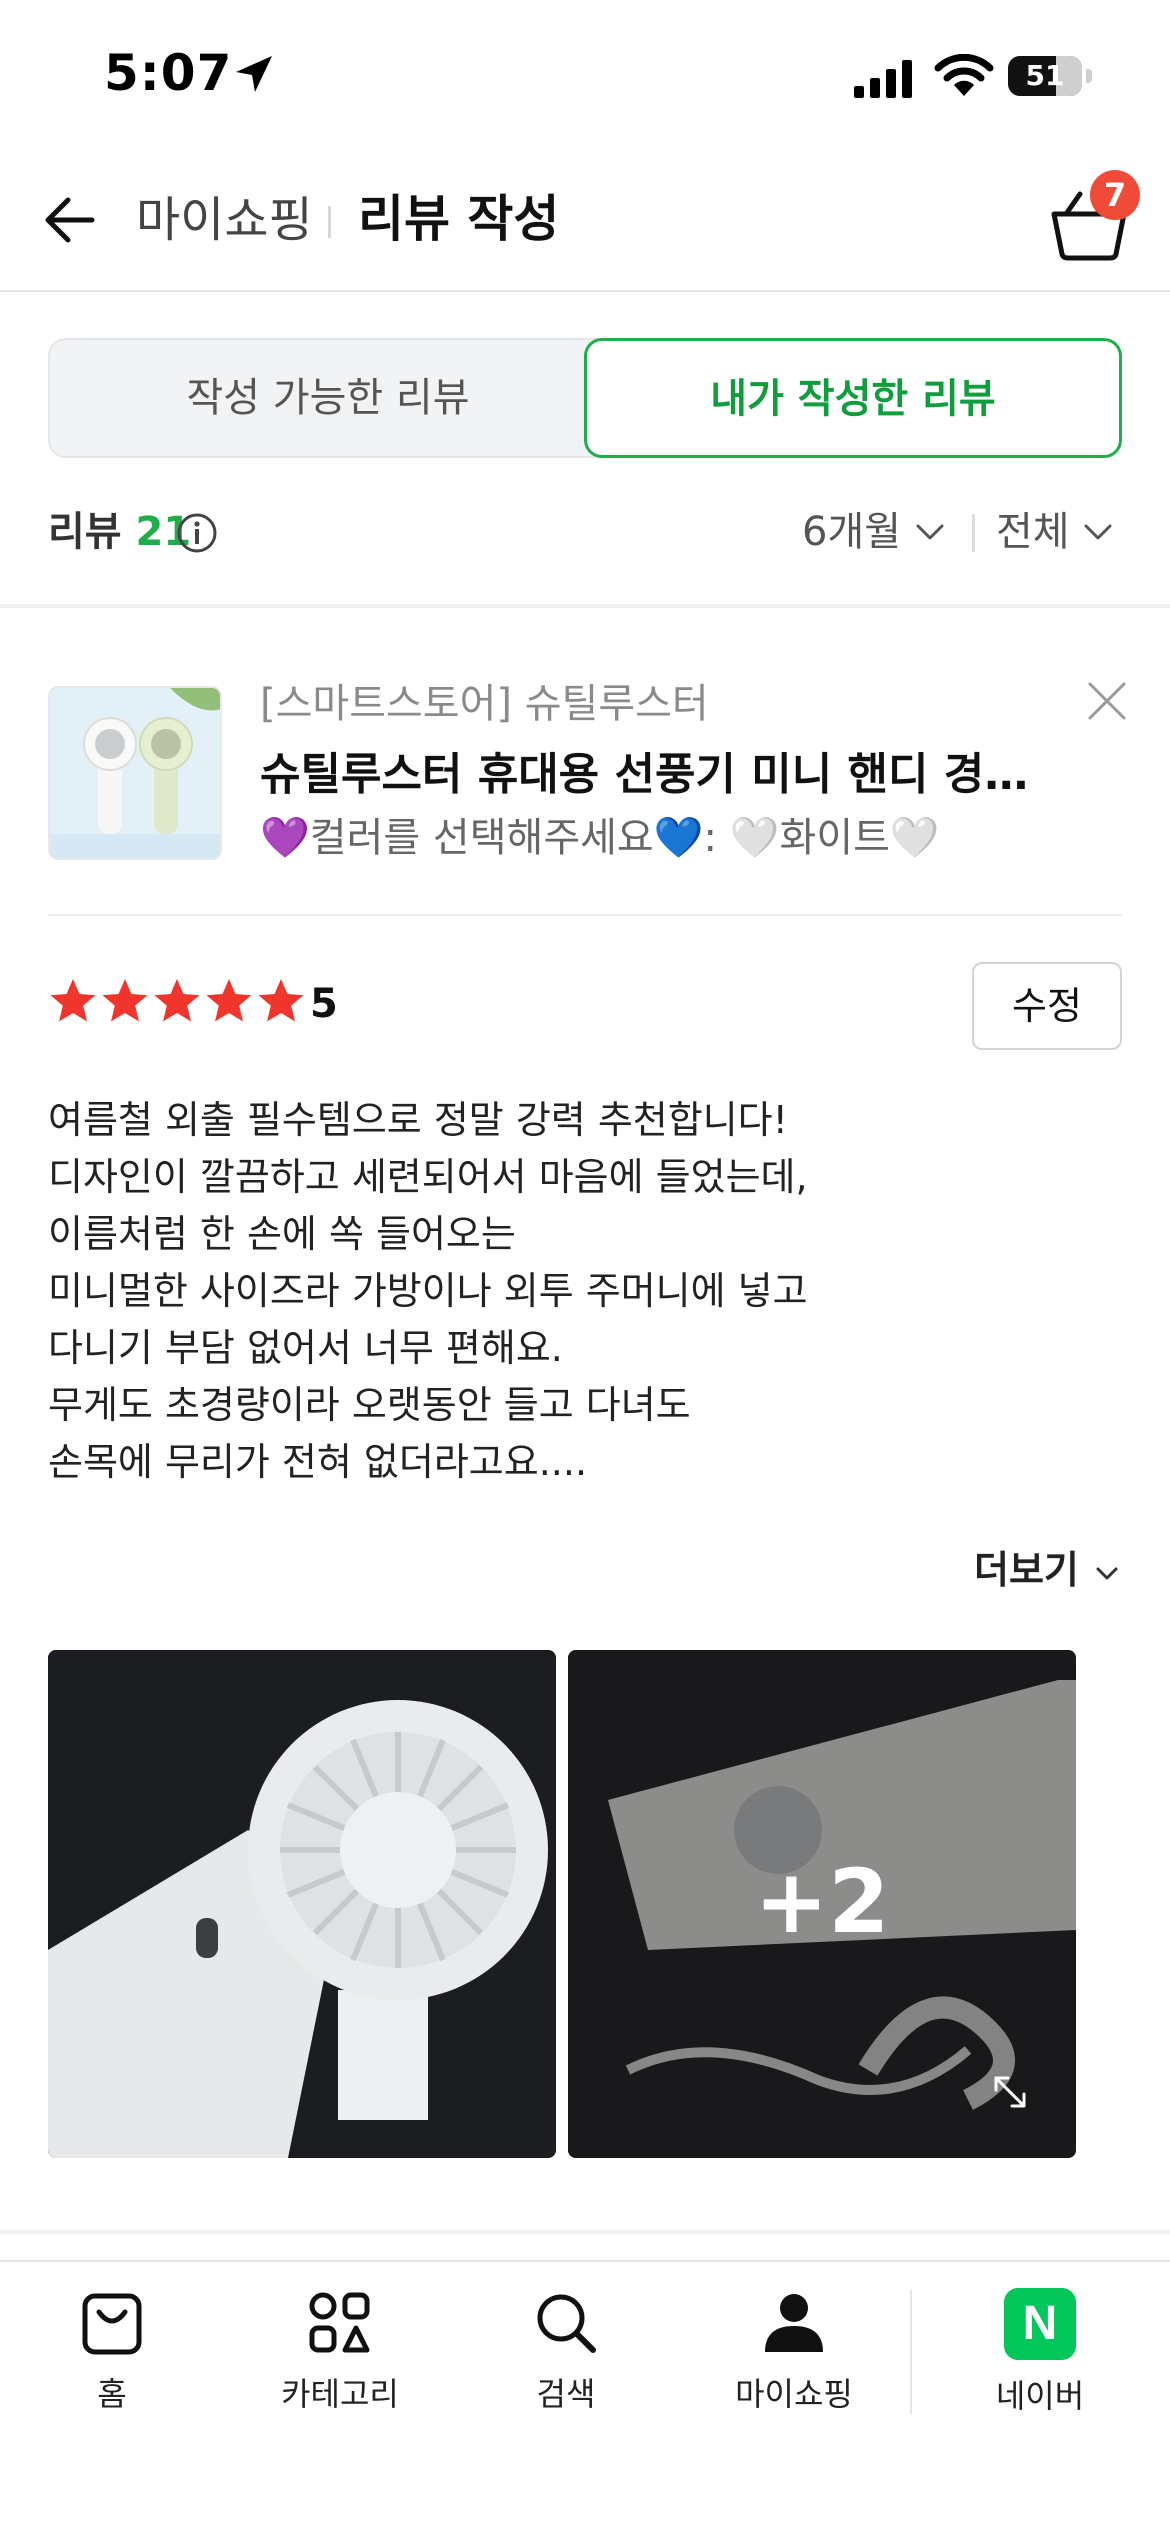  I want to click on location-arrow-icon, so click(254, 74).